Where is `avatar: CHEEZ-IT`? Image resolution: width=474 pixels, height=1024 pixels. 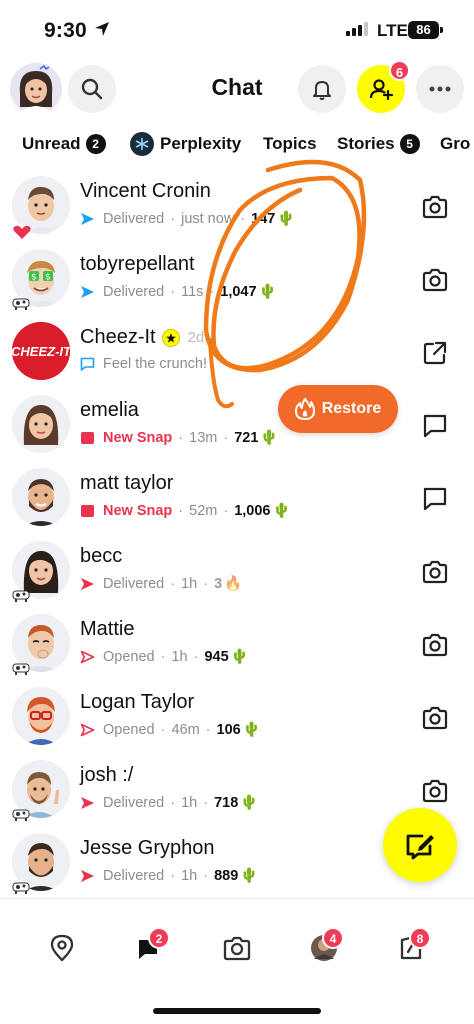
avatar: CHEEZ-IT is located at coordinates (41, 351).